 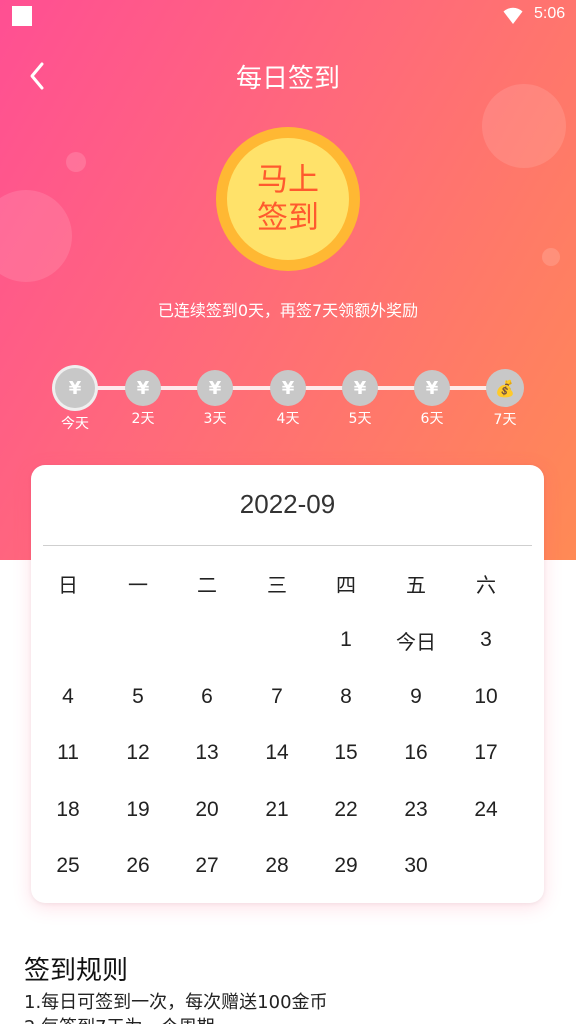 What do you see at coordinates (486, 752) in the screenshot?
I see `calendar-day: 17` at bounding box center [486, 752].